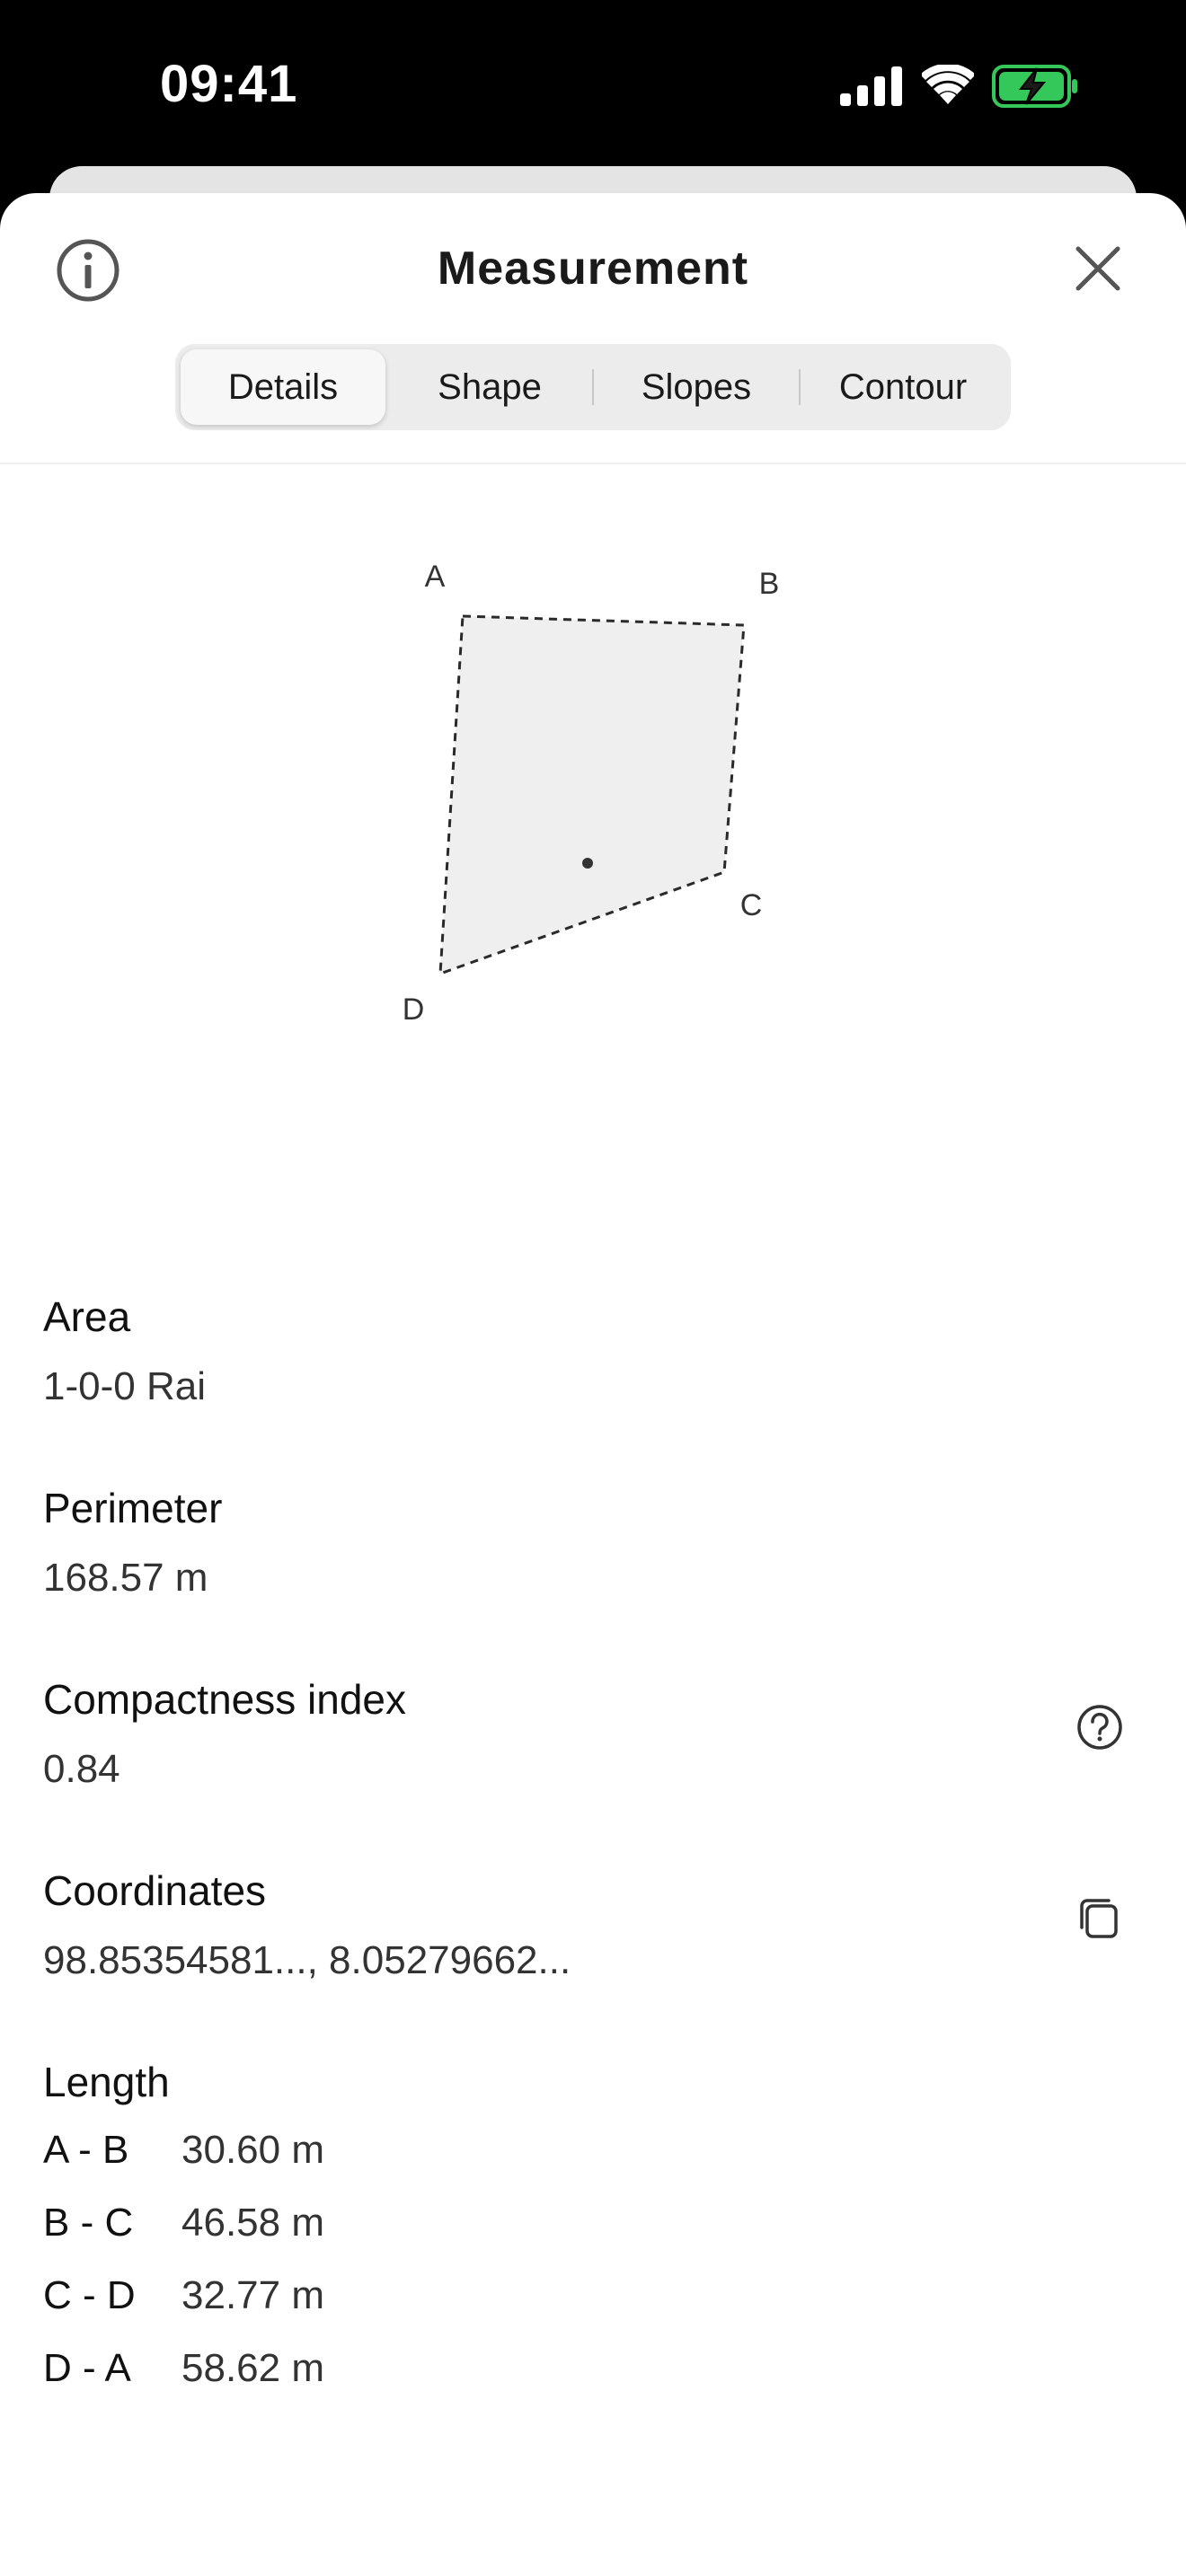  Describe the element at coordinates (587, 863) in the screenshot. I see `centroid-point` at that location.